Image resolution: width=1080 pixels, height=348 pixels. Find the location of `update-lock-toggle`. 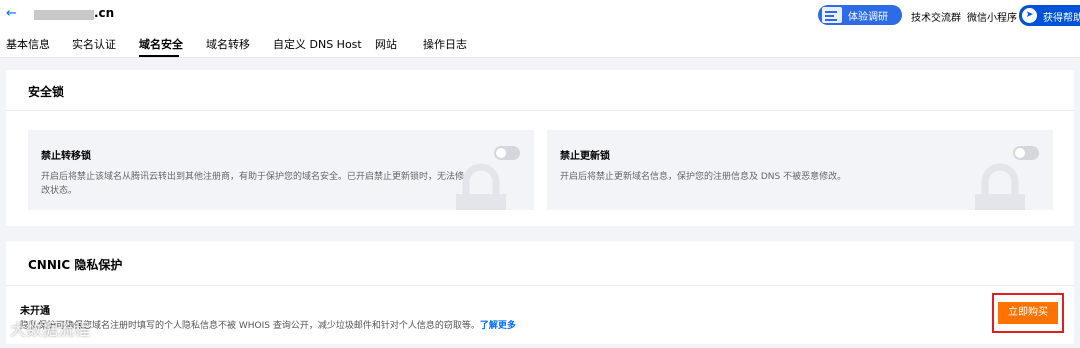

update-lock-toggle is located at coordinates (1026, 153).